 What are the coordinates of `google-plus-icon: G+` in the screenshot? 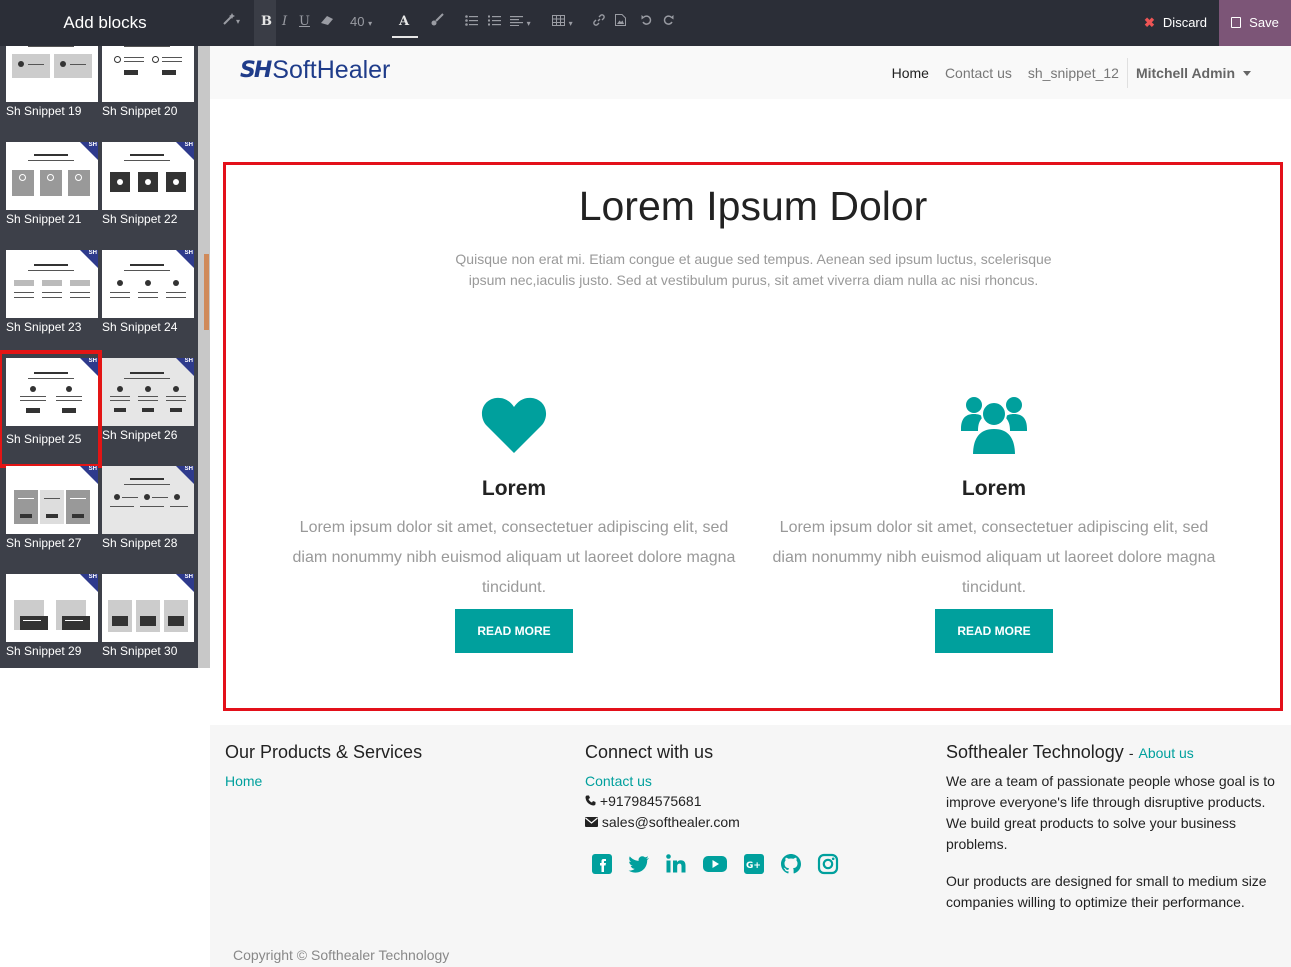 It's located at (754, 864).